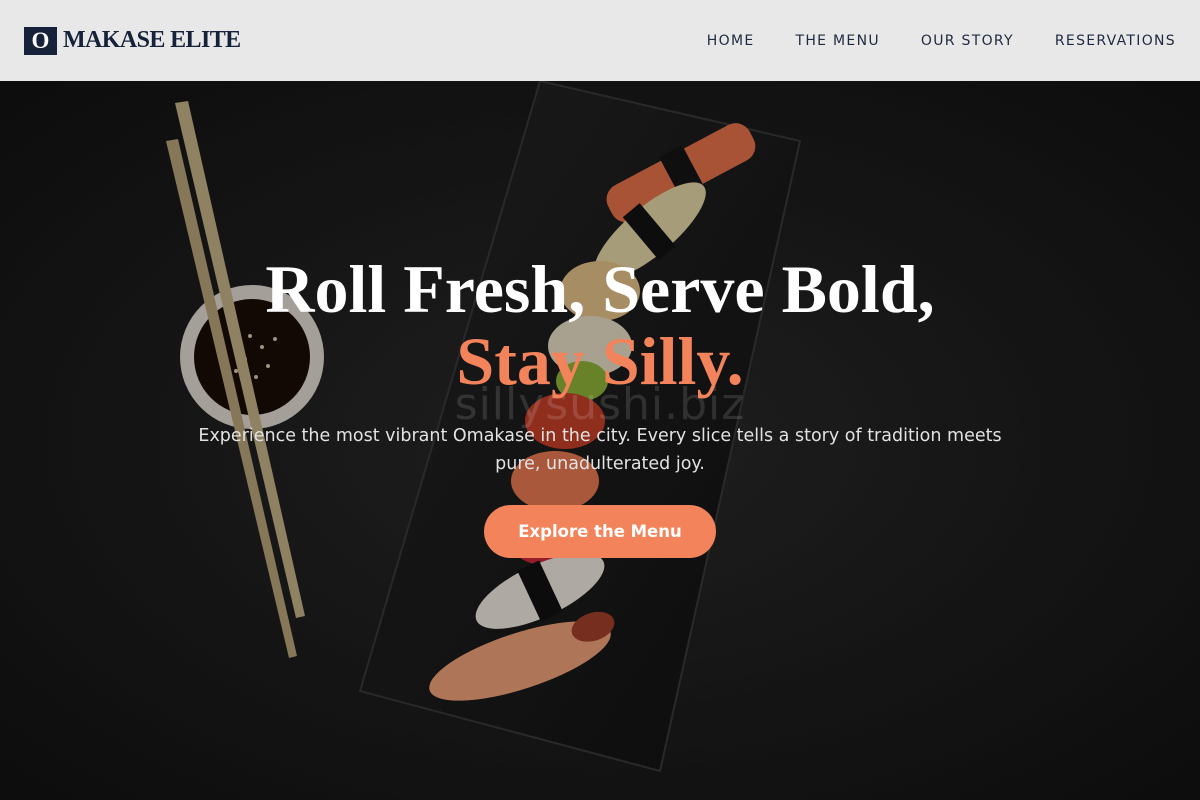 Image resolution: width=1200 pixels, height=800 pixels. What do you see at coordinates (152, 40) in the screenshot?
I see `logo-text: MAKASE ELITE` at bounding box center [152, 40].